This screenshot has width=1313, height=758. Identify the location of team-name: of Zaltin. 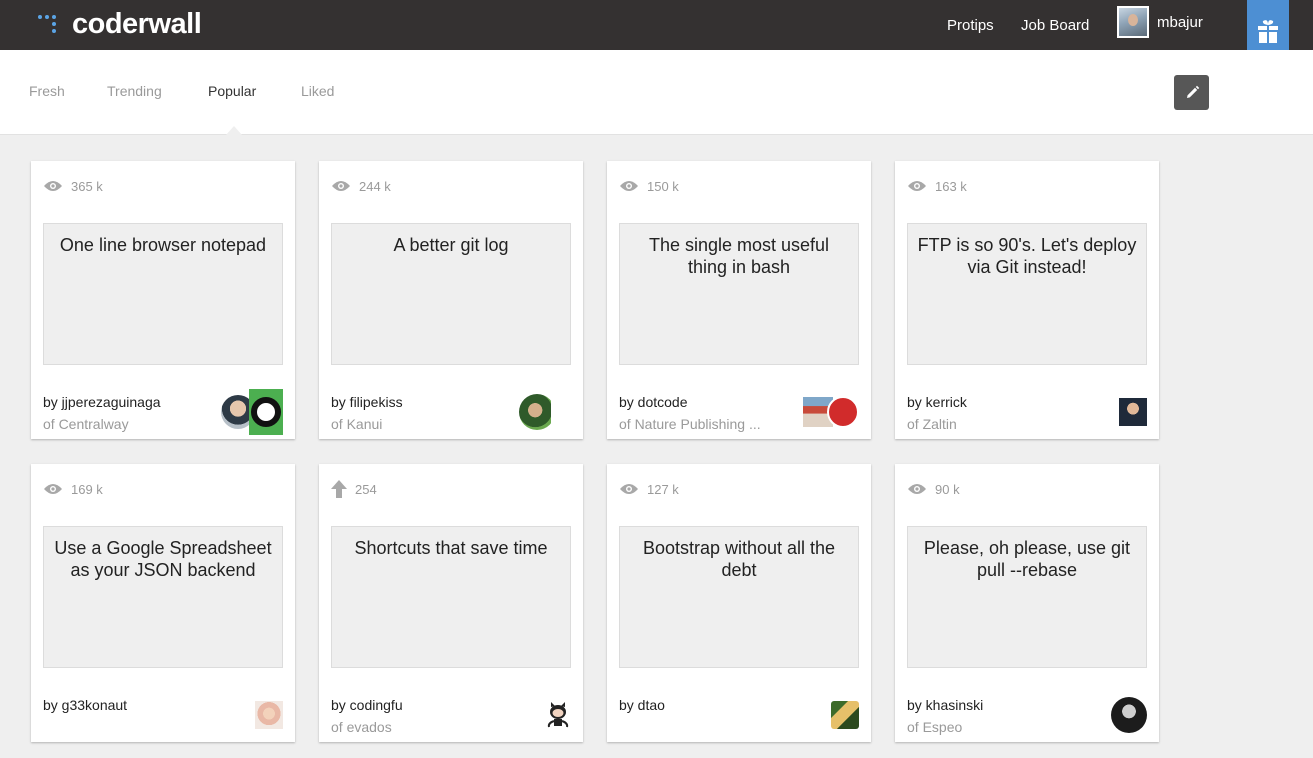
(932, 424).